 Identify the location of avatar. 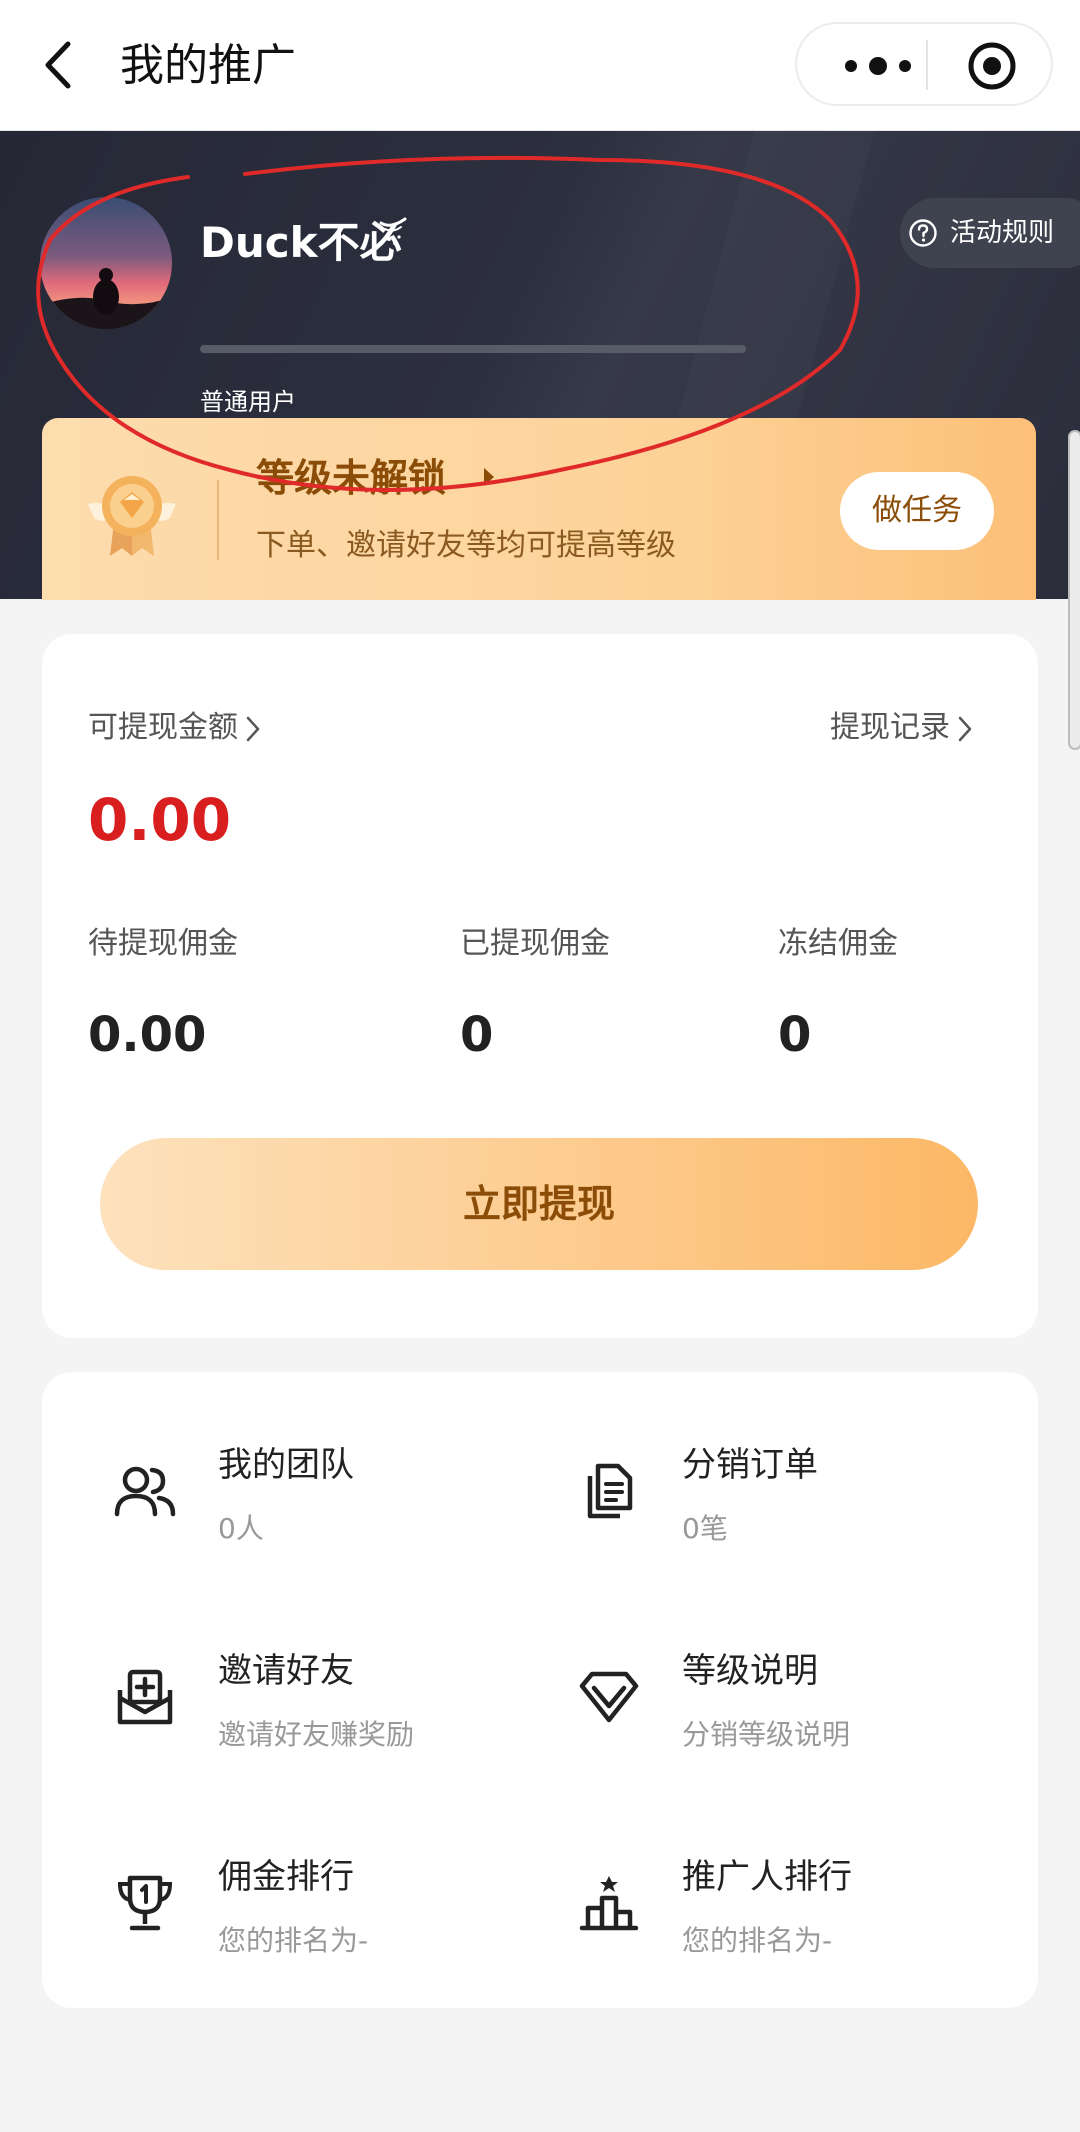
(106, 263).